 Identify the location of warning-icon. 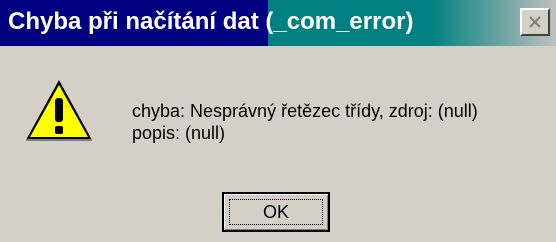
(59, 110).